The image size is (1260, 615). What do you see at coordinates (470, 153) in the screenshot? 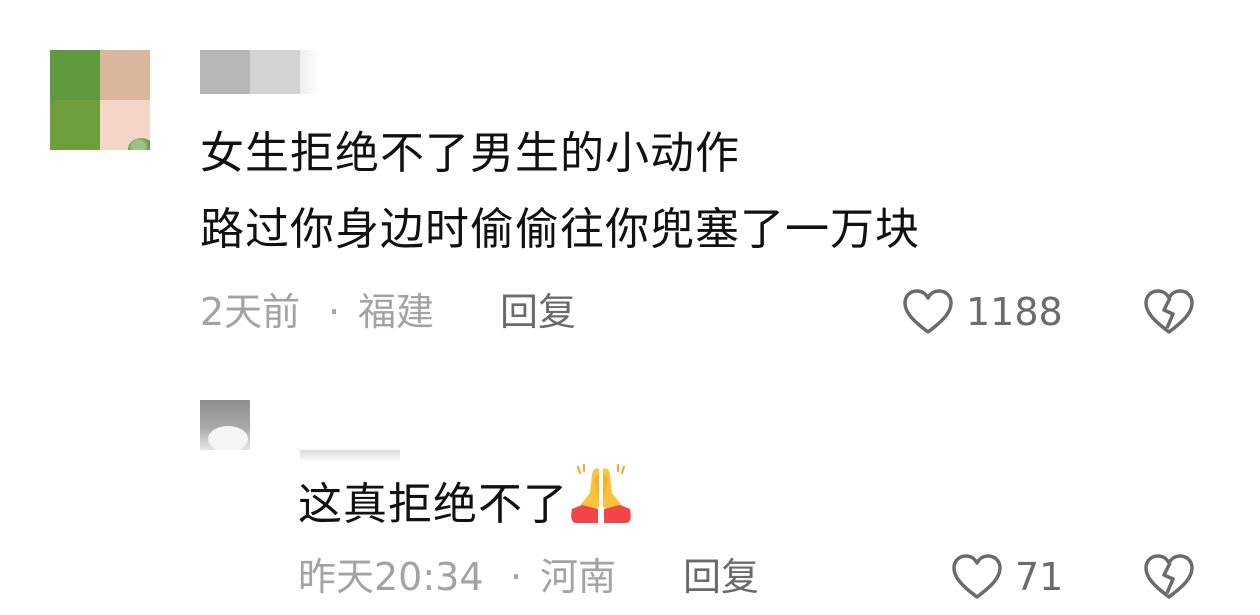
I see `comment-text-line: 女生拒绝不了男生的小动作` at bounding box center [470, 153].